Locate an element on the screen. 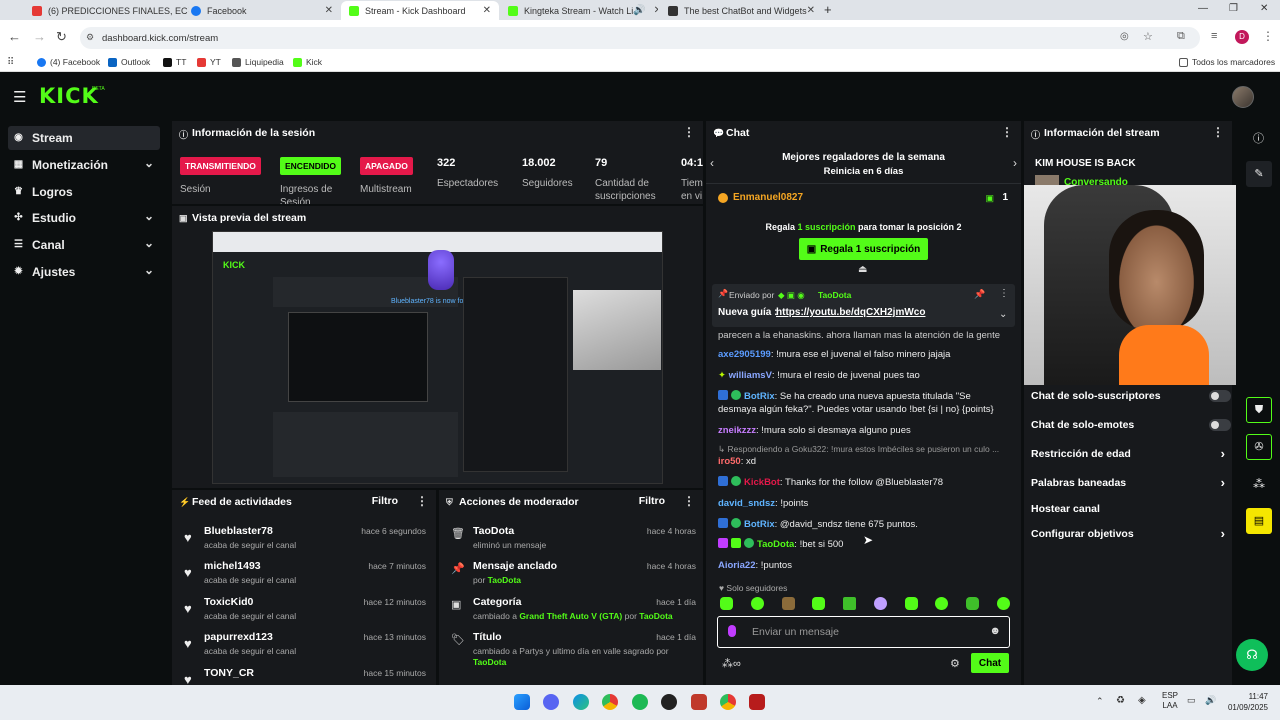 The height and width of the screenshot is (720, 1280). hamburger-icon: ☰ is located at coordinates (19, 97).